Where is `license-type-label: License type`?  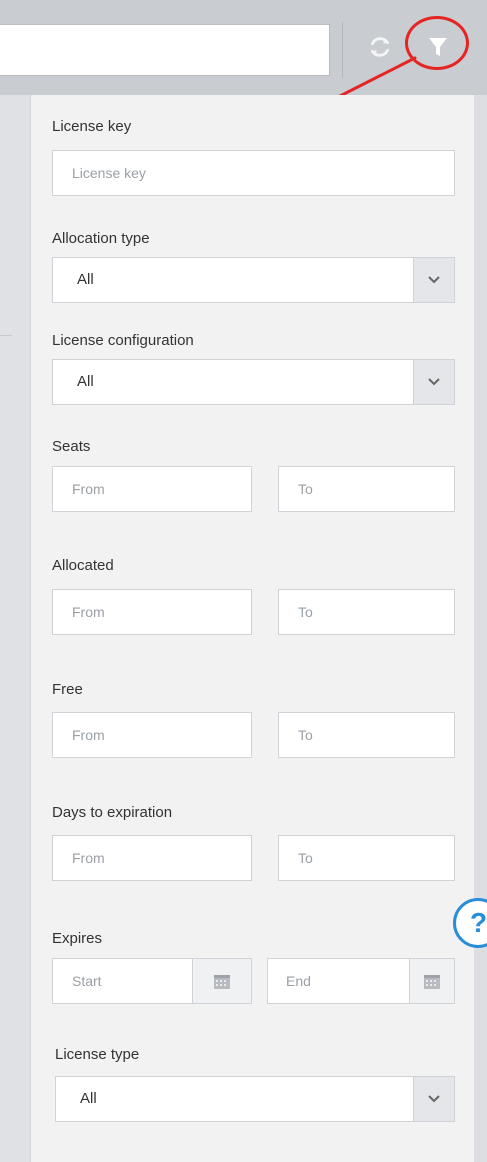
license-type-label: License type is located at coordinates (97, 1054).